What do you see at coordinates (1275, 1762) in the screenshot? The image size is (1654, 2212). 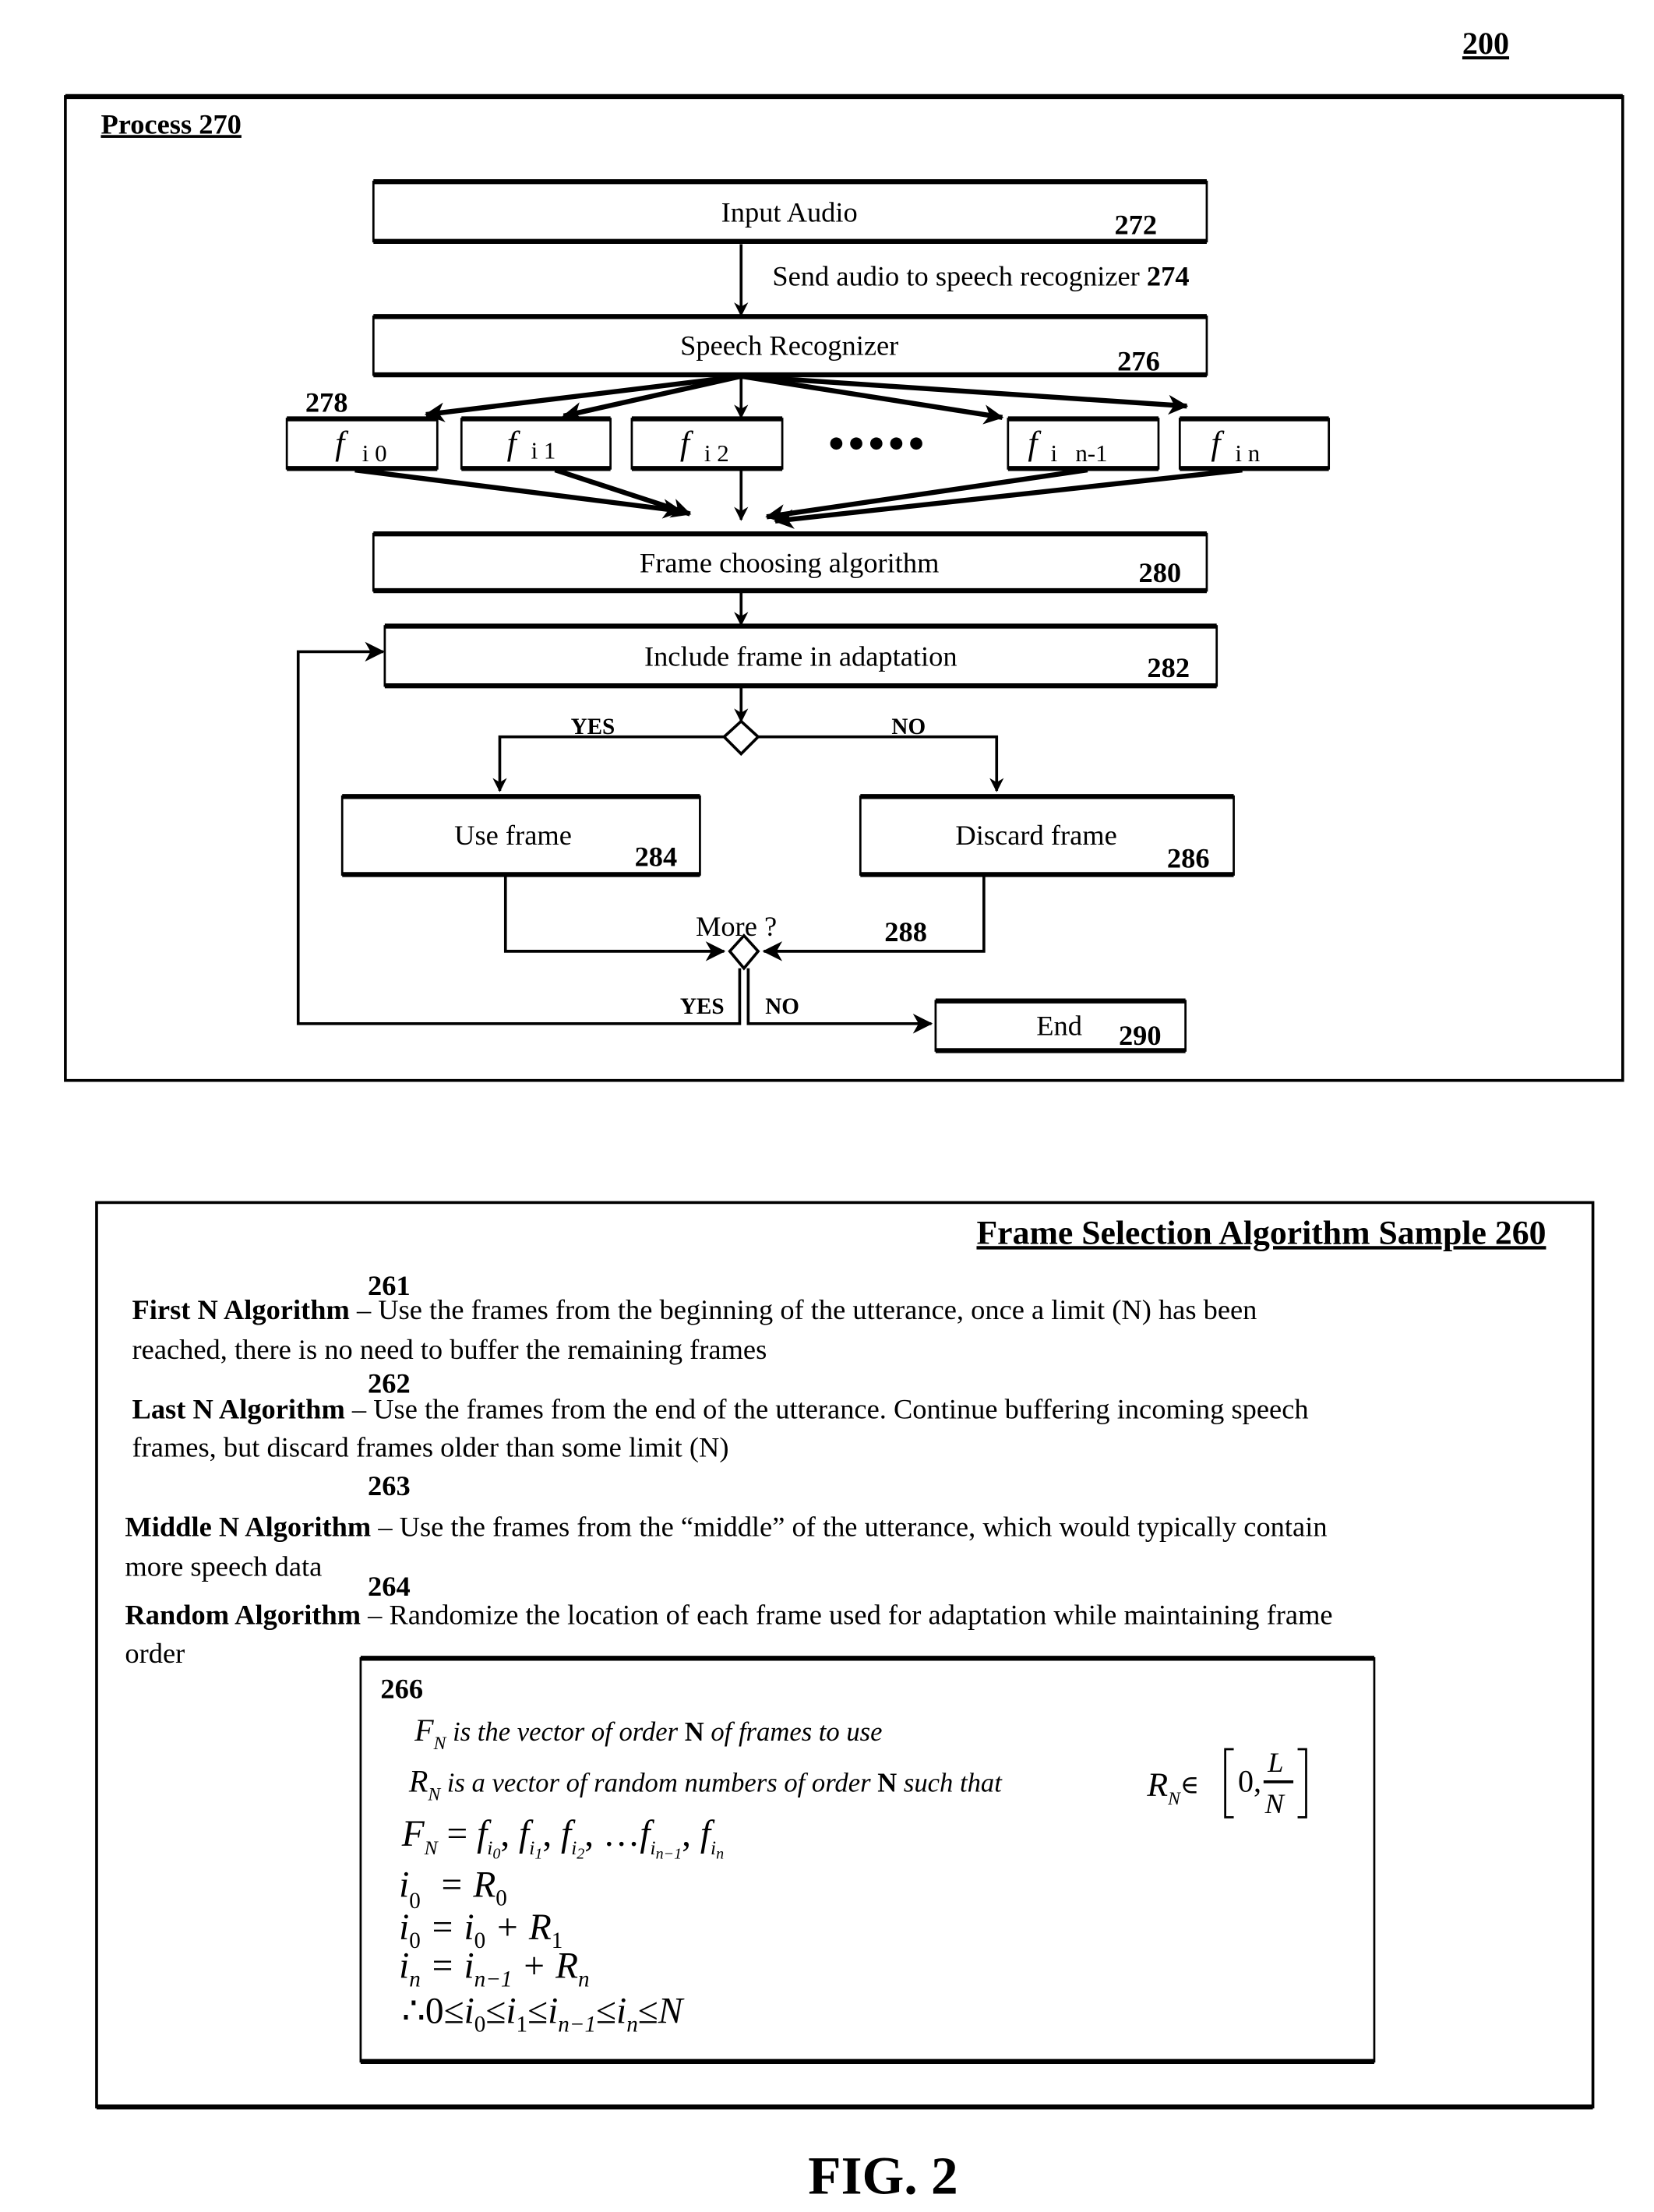 I see `set-num: L` at bounding box center [1275, 1762].